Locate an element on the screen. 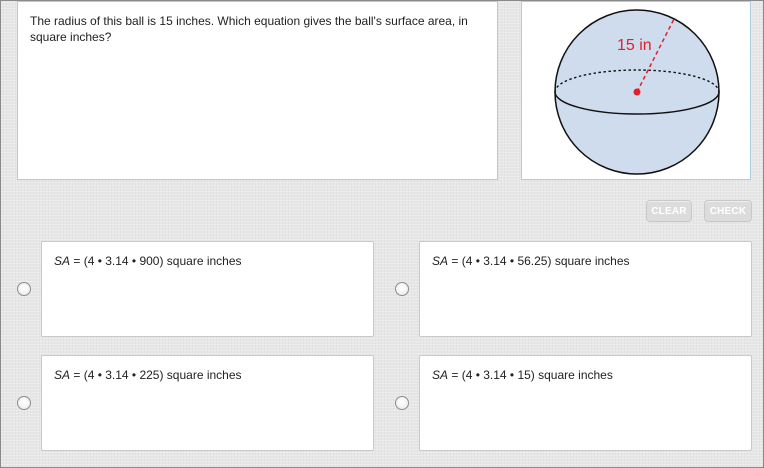 The height and width of the screenshot is (468, 764). radius-label: 15 in is located at coordinates (634, 45).